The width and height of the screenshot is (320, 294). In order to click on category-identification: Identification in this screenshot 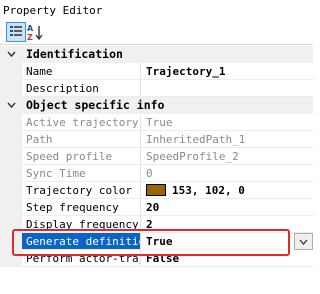, I will do `click(156, 54)`.